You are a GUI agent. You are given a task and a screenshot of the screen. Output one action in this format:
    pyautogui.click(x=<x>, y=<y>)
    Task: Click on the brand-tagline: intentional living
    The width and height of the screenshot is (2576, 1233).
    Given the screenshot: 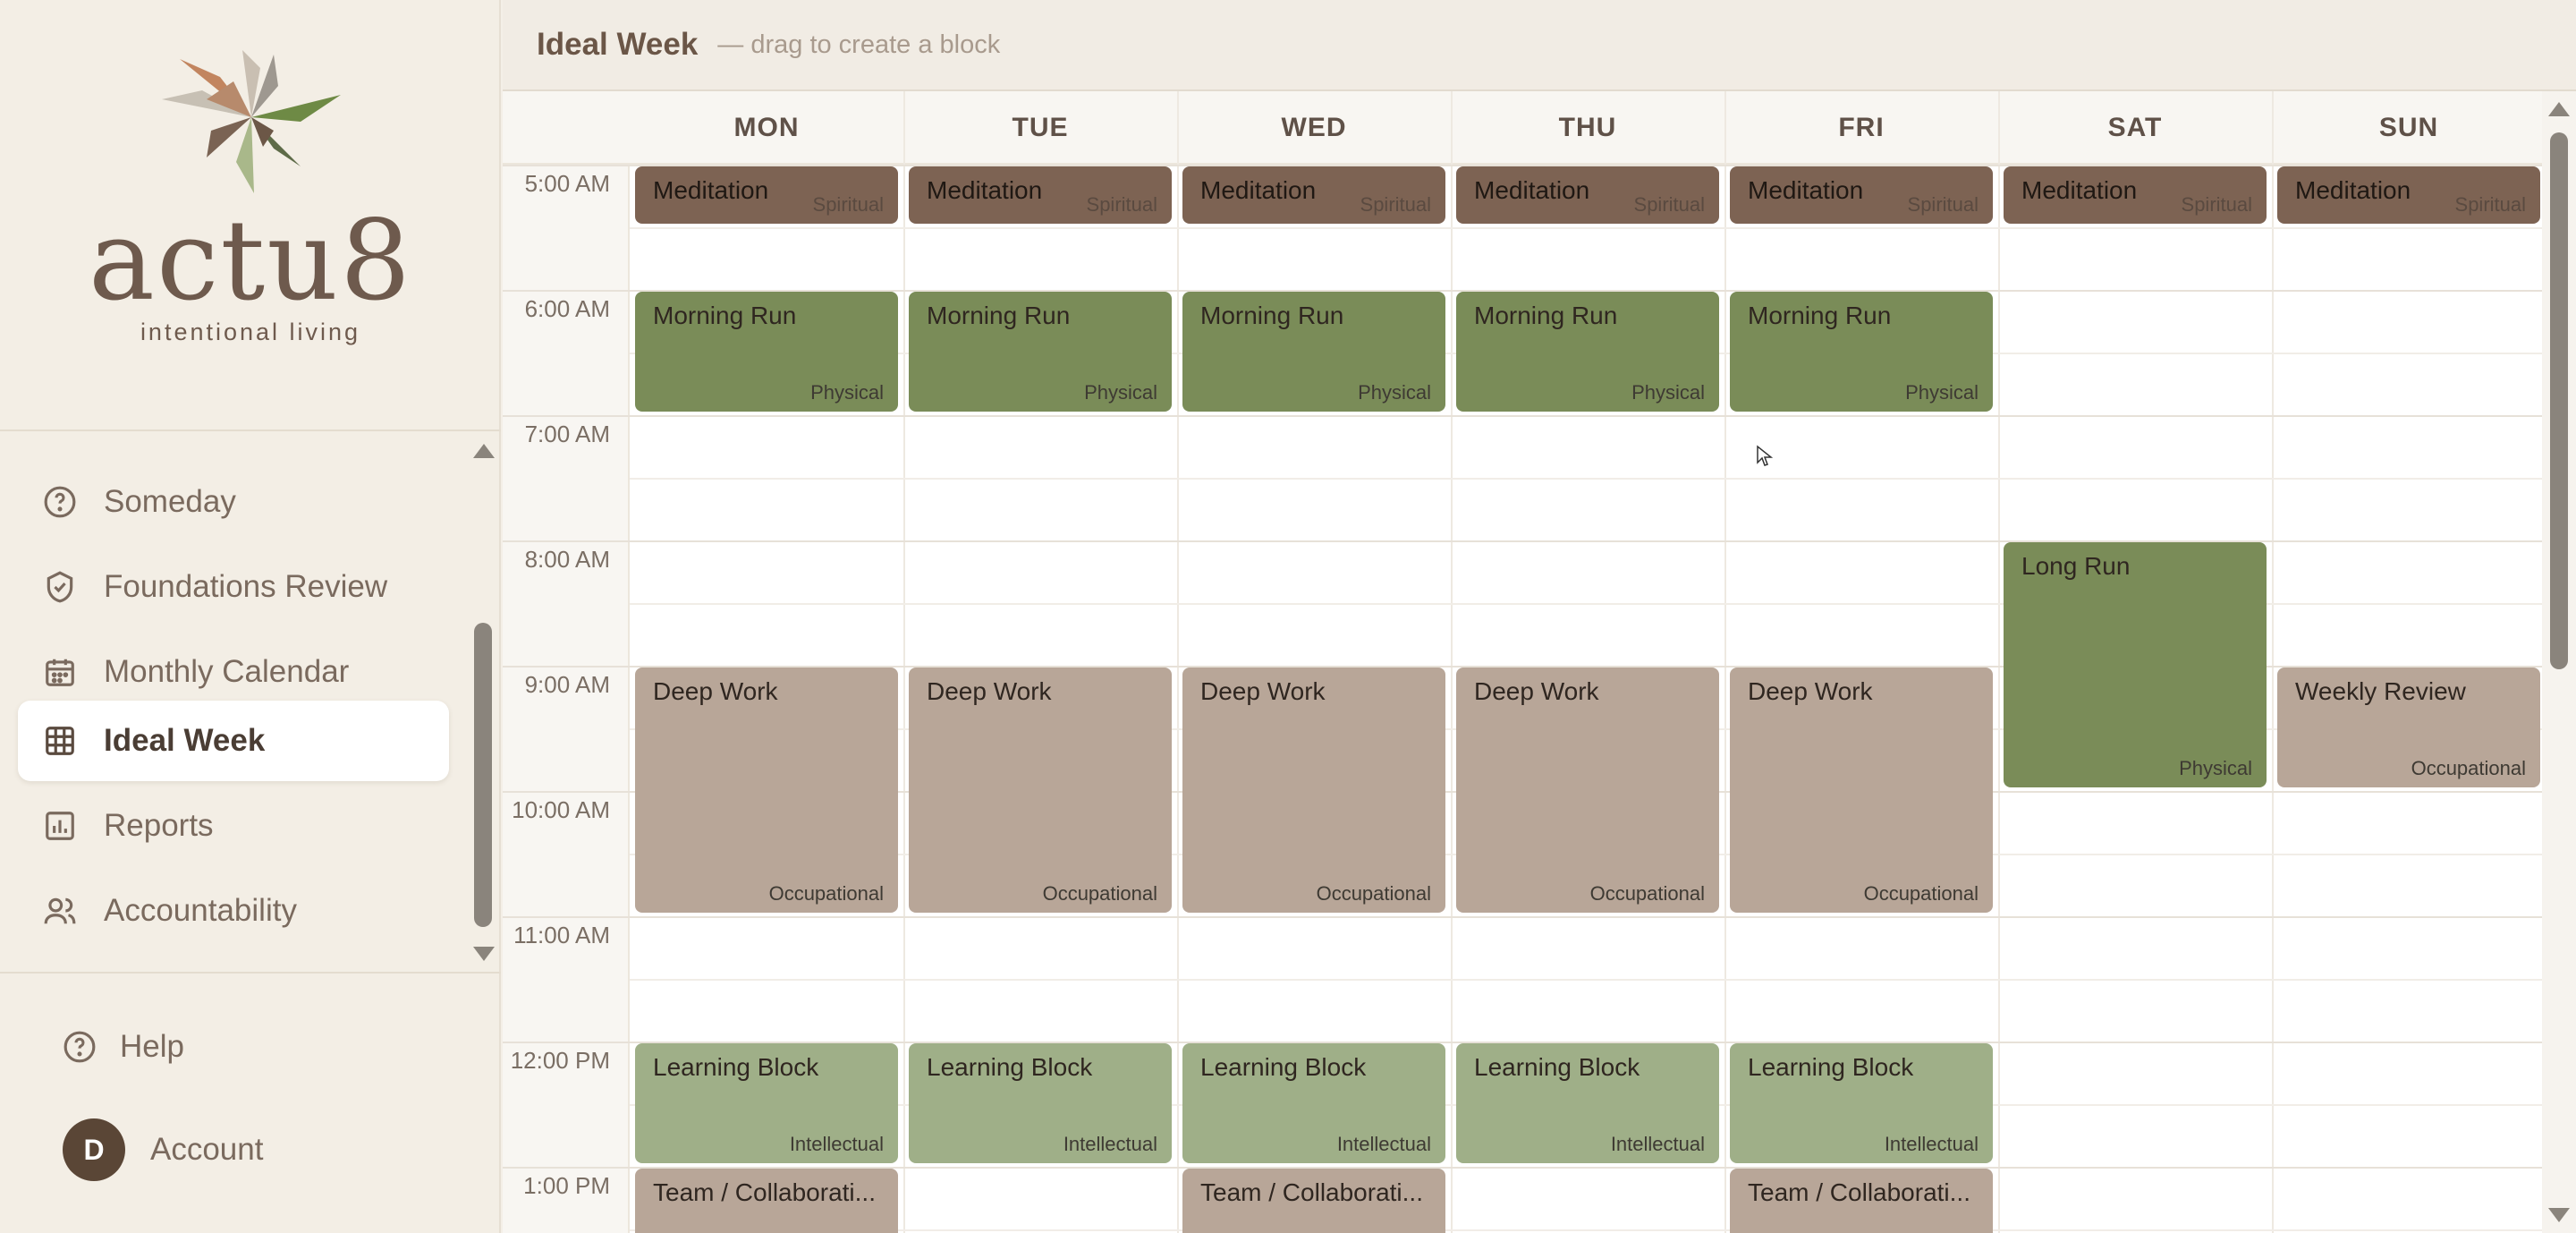 What is the action you would take?
    pyautogui.click(x=250, y=332)
    